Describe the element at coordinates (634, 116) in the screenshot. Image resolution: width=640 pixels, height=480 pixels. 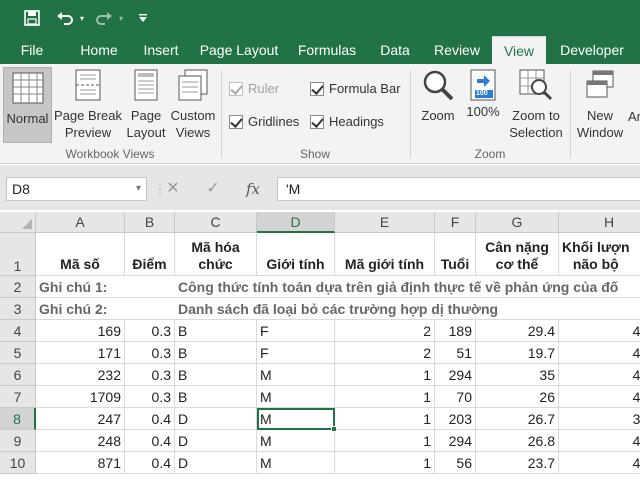
I see `arrange-all-button: Ar` at that location.